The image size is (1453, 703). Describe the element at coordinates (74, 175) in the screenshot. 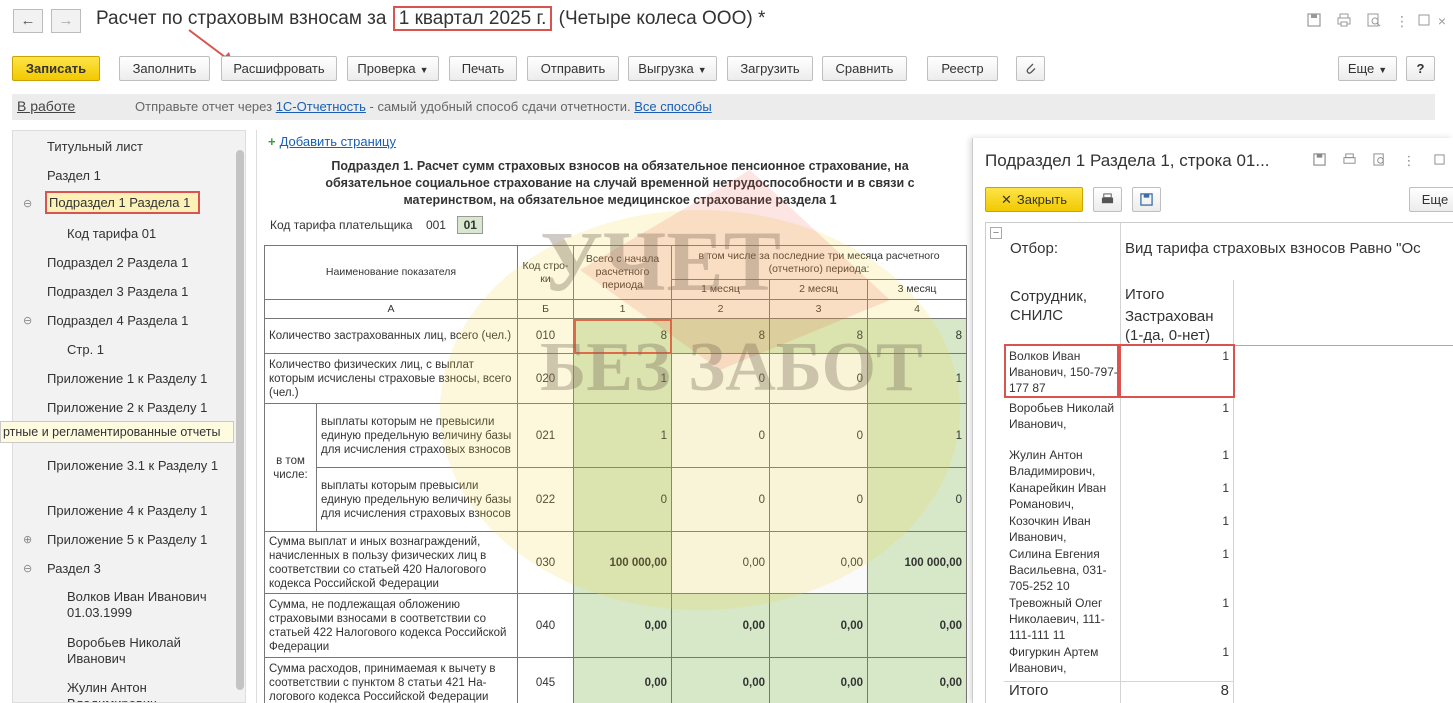

I see `tree-item: Раздел 1` at that location.